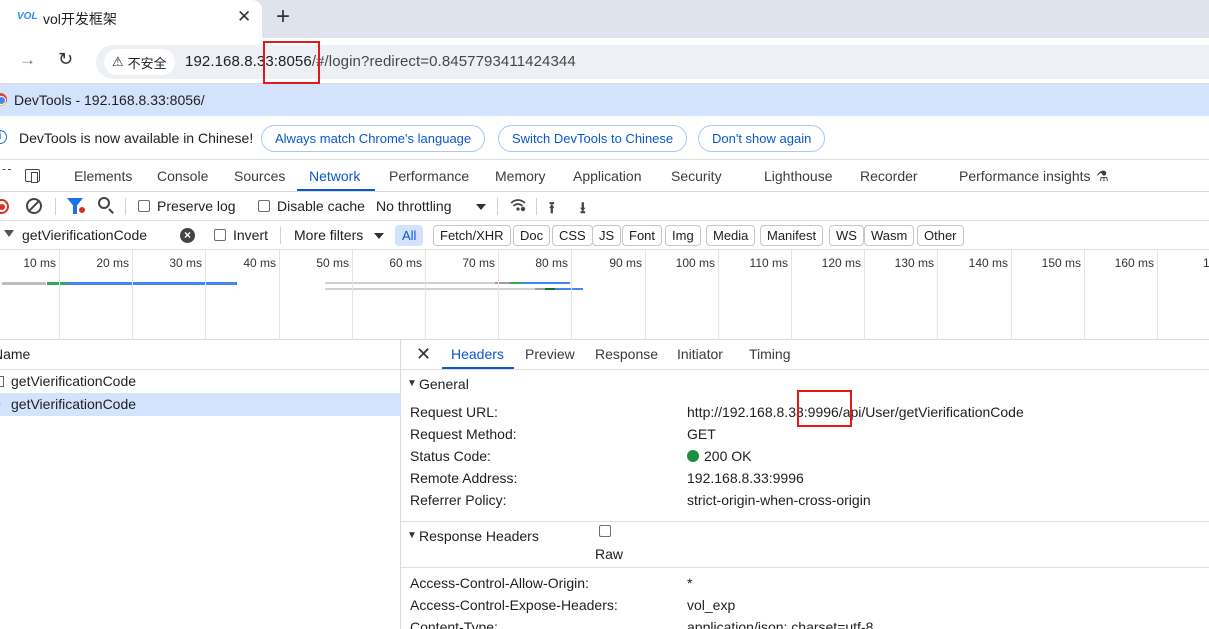 This screenshot has height=629, width=1209. What do you see at coordinates (244, 17) in the screenshot?
I see `tab-close-icon: ✕` at bounding box center [244, 17].